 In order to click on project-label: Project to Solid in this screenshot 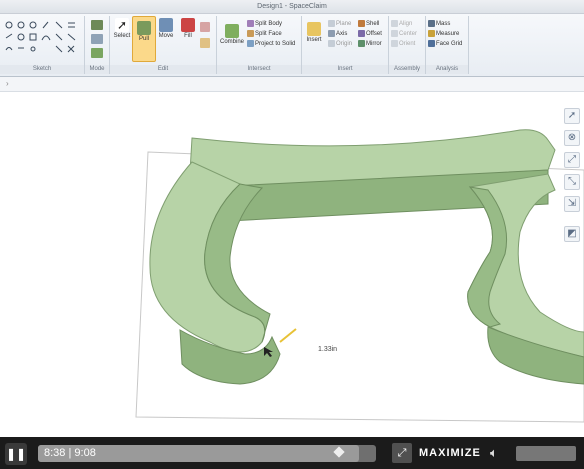, I will do `click(275, 44)`.